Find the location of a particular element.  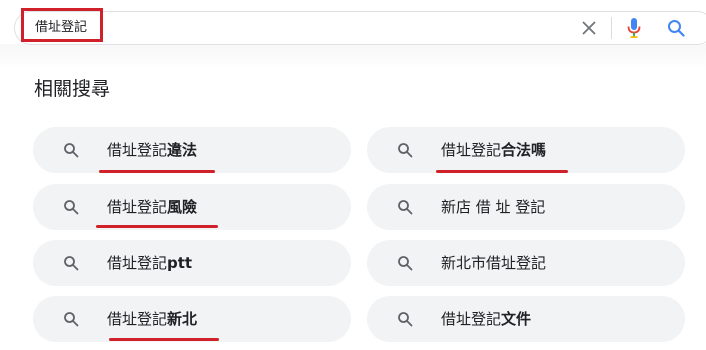

related-search-label: 借址登記風險 is located at coordinates (152, 207).